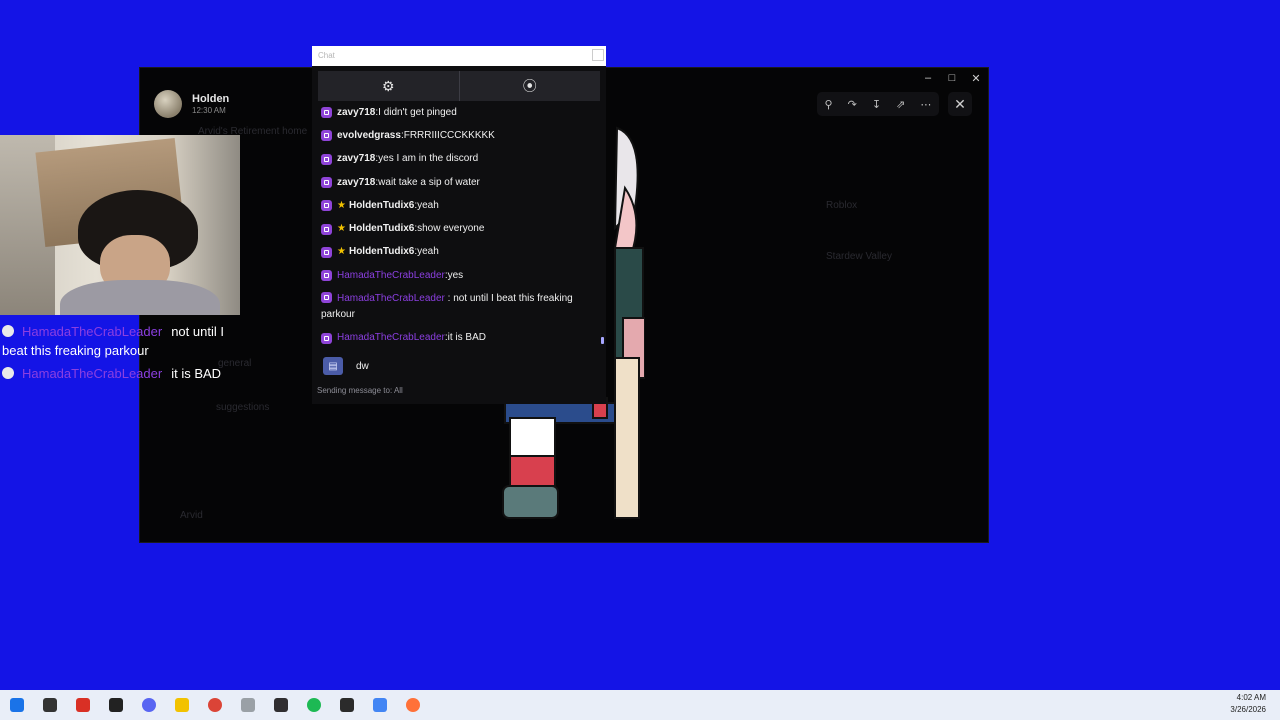 Image resolution: width=1280 pixels, height=720 pixels. I want to click on overlay-text: it is BAD, so click(196, 373).